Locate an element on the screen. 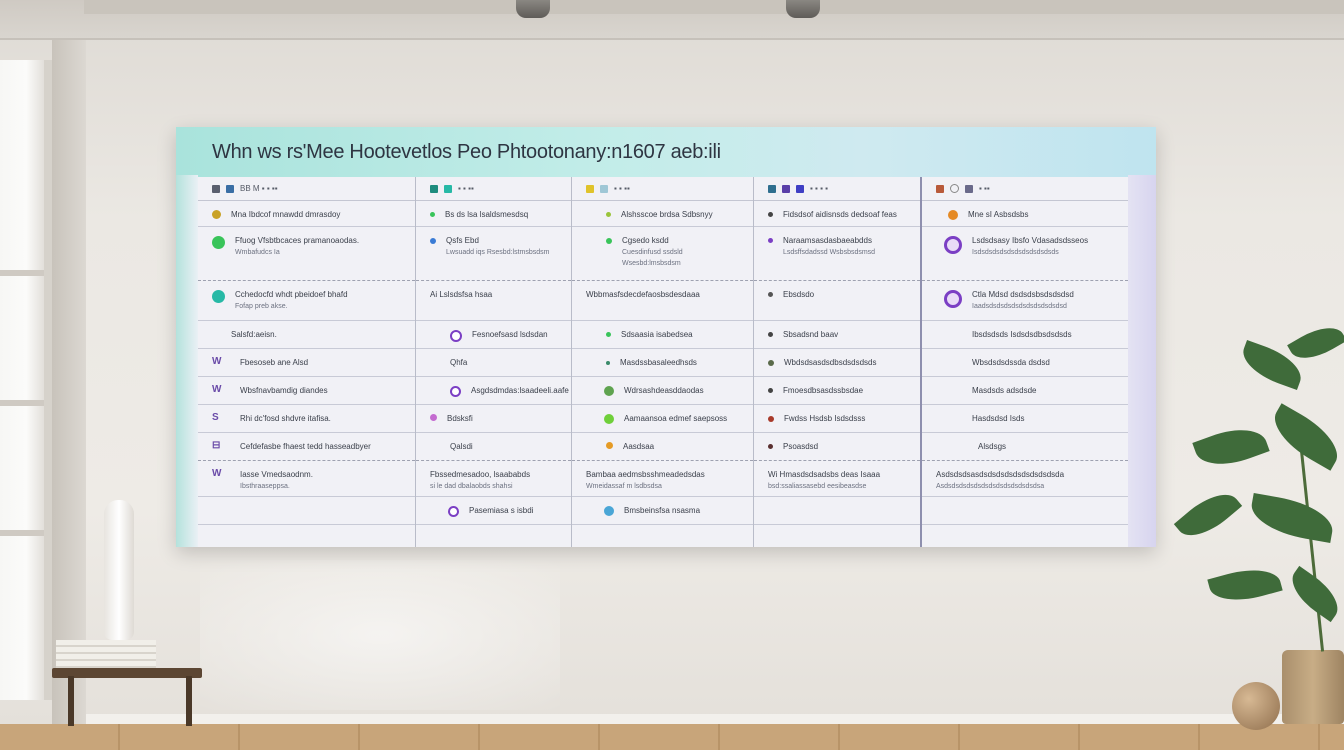 The width and height of the screenshot is (1344, 750). column-header: ▪ ▪ ▪▪ is located at coordinates (662, 189).